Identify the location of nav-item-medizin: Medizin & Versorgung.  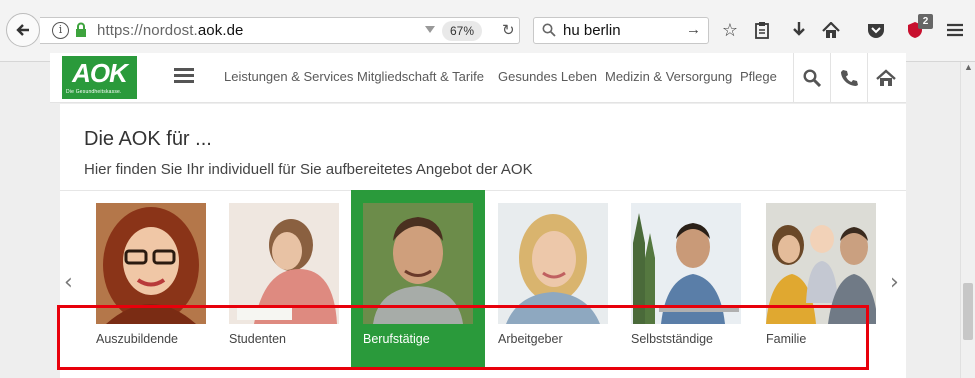
(668, 76).